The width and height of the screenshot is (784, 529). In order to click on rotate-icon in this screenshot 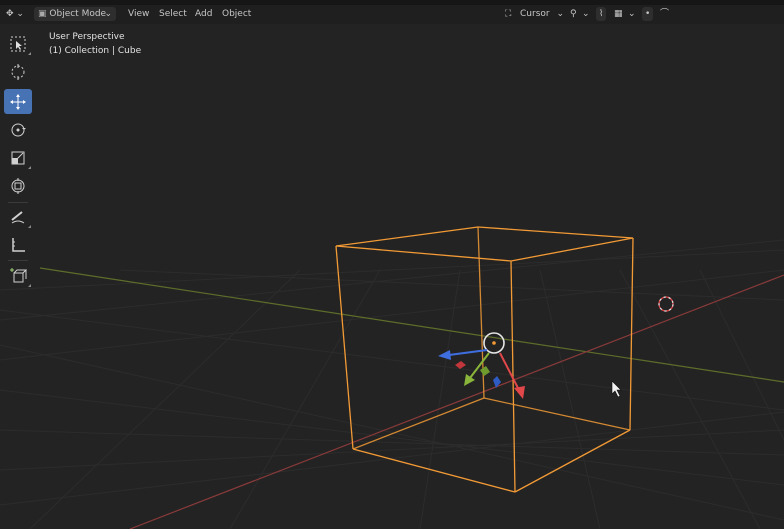, I will do `click(18, 129)`.